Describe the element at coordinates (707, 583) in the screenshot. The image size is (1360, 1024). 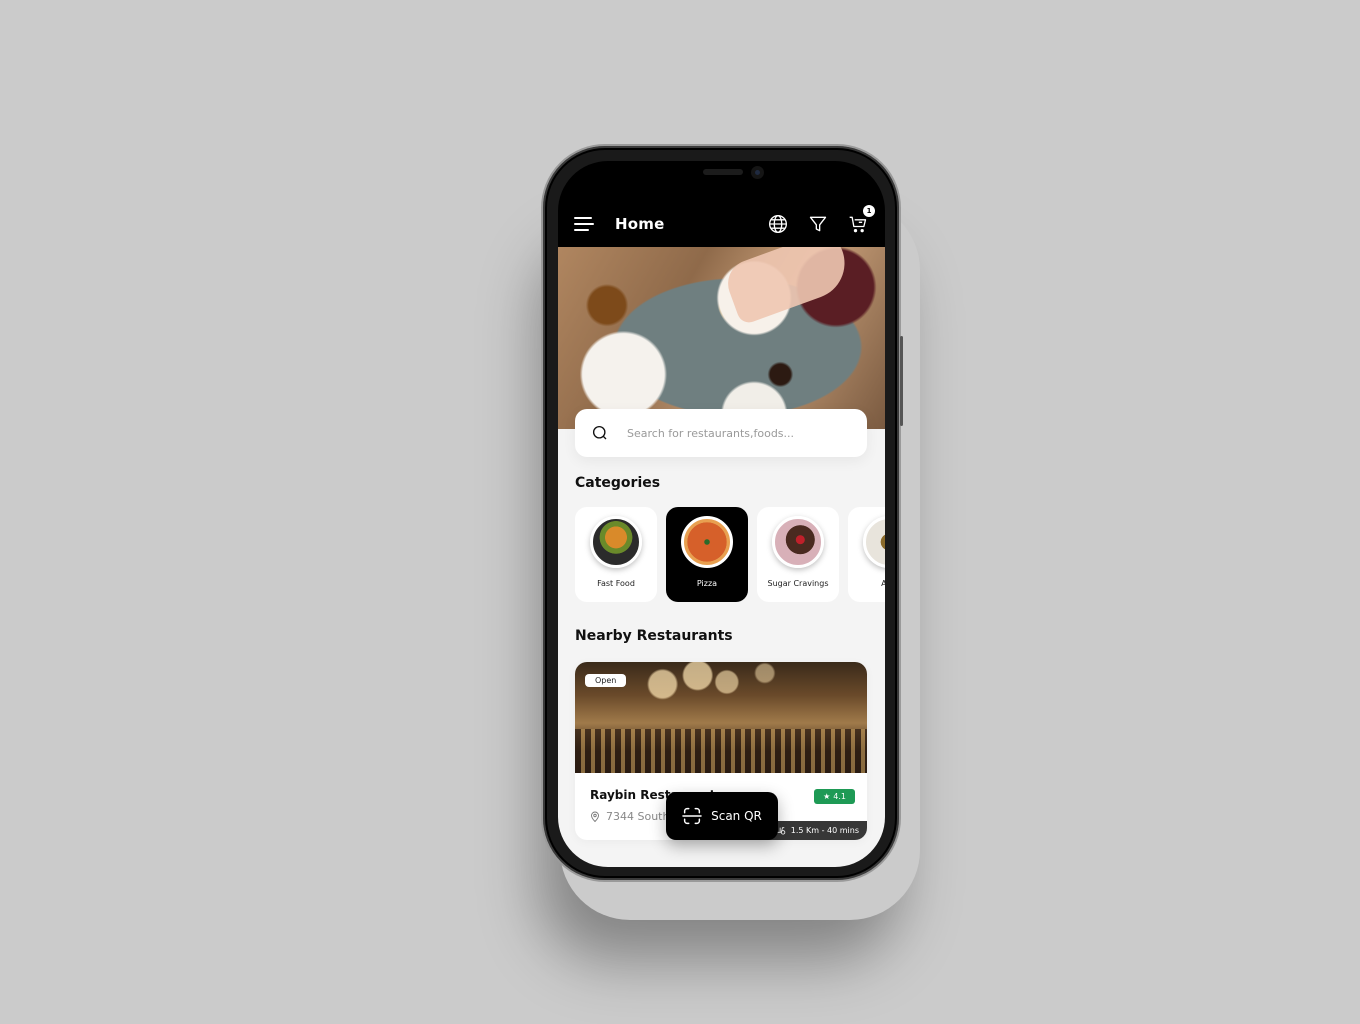
I see `category-label: Pizza` at that location.